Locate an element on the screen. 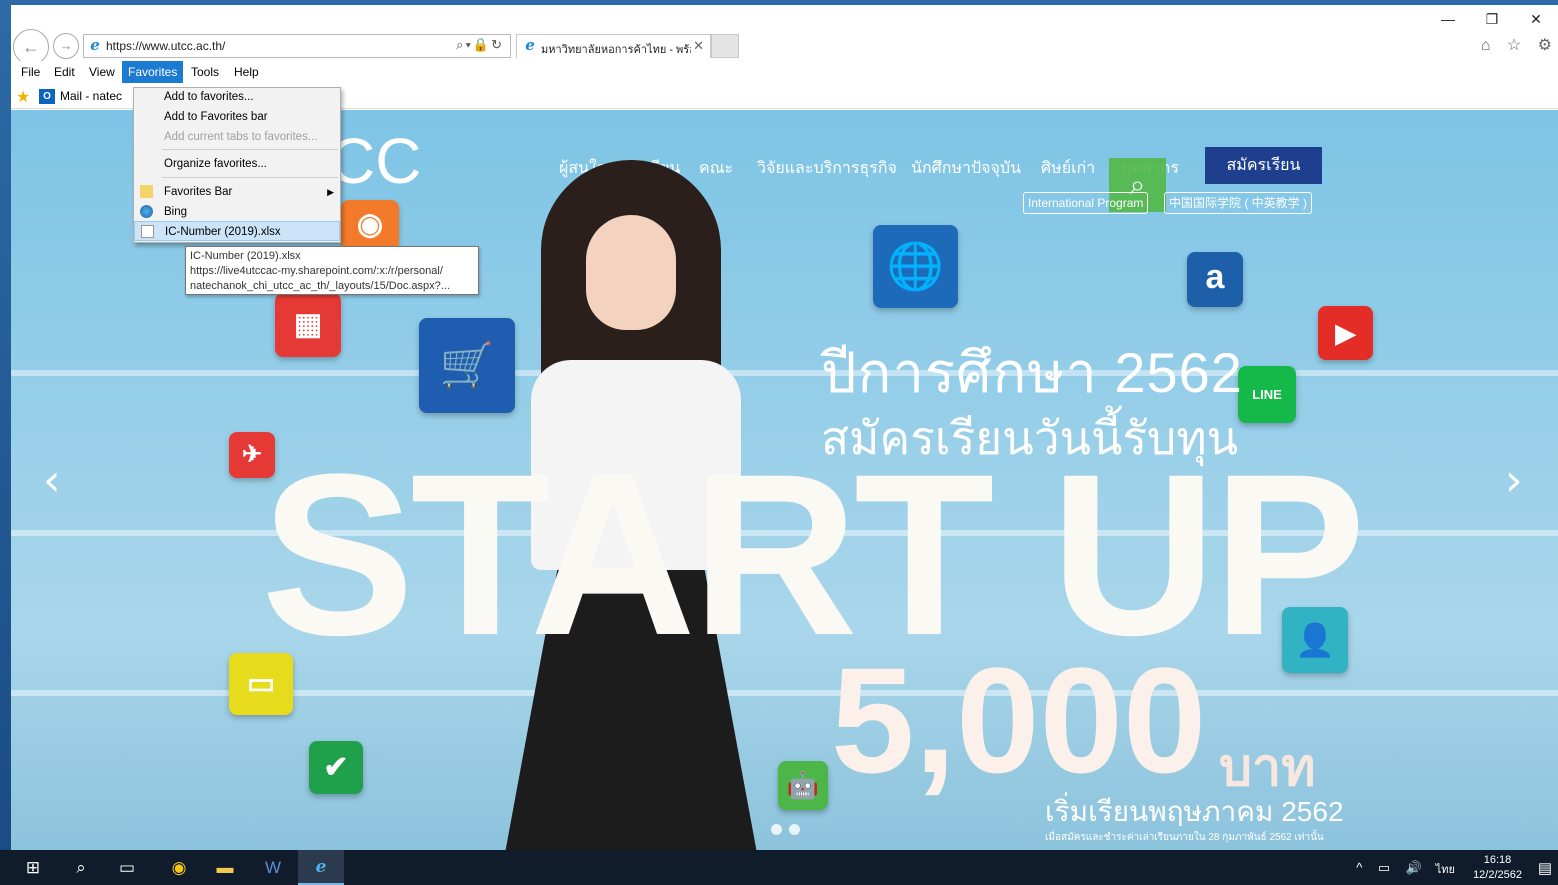  bing-label: Bing is located at coordinates (176, 212).